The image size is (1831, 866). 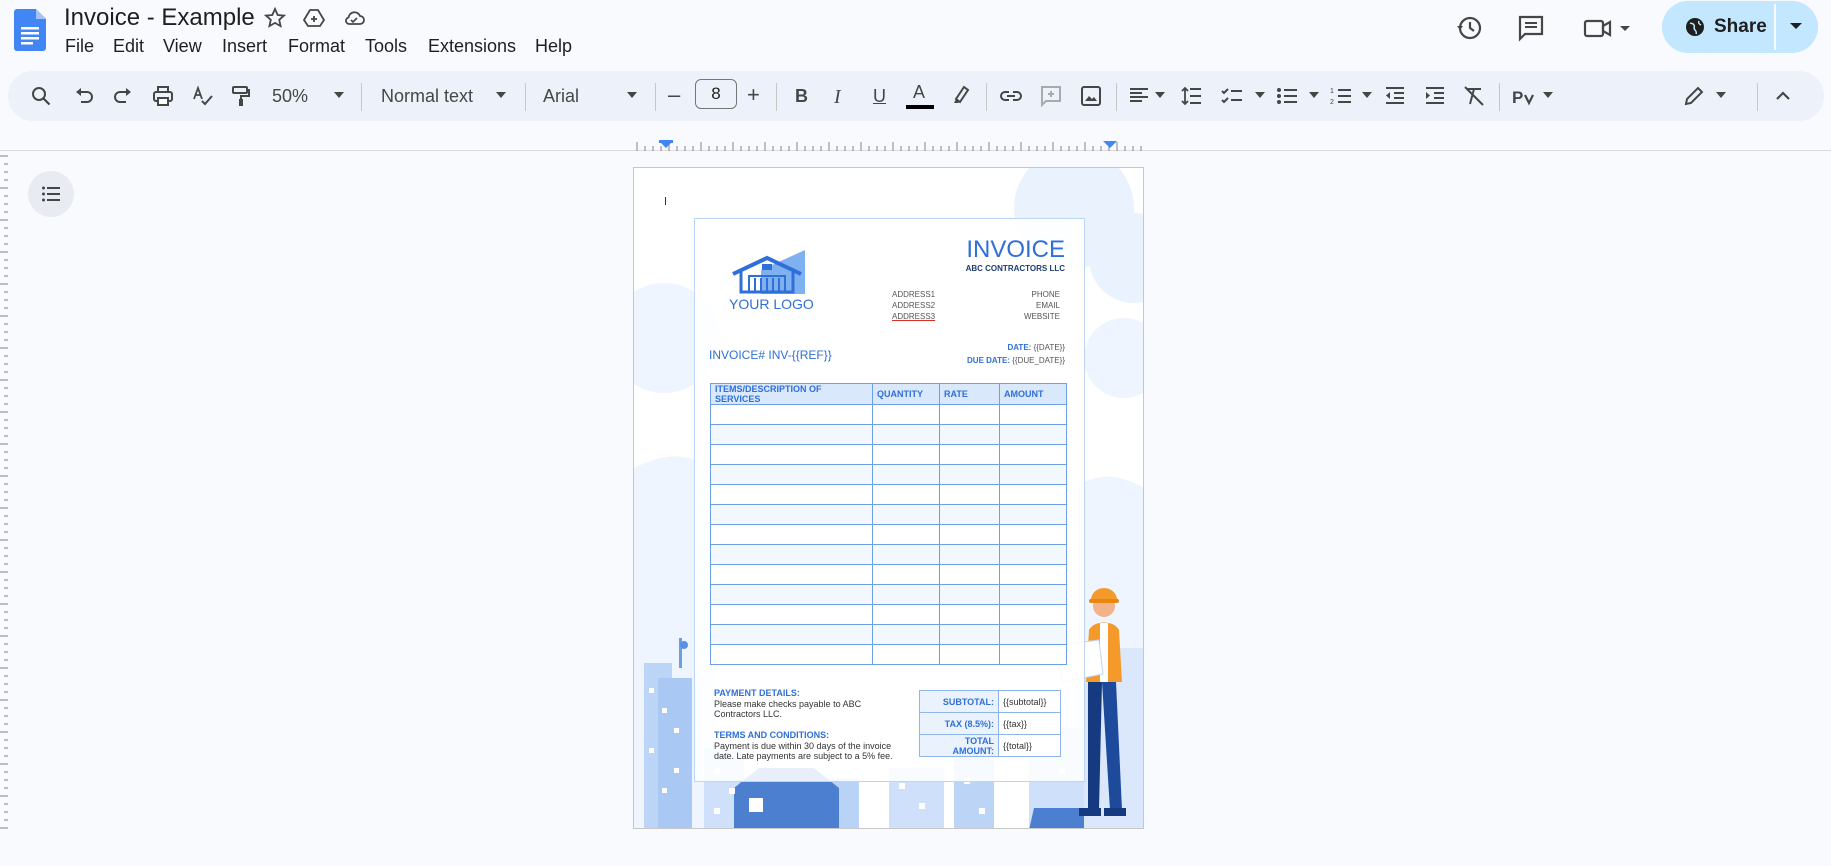 I want to click on suggestions-dropdown-icon, so click(x=1548, y=95).